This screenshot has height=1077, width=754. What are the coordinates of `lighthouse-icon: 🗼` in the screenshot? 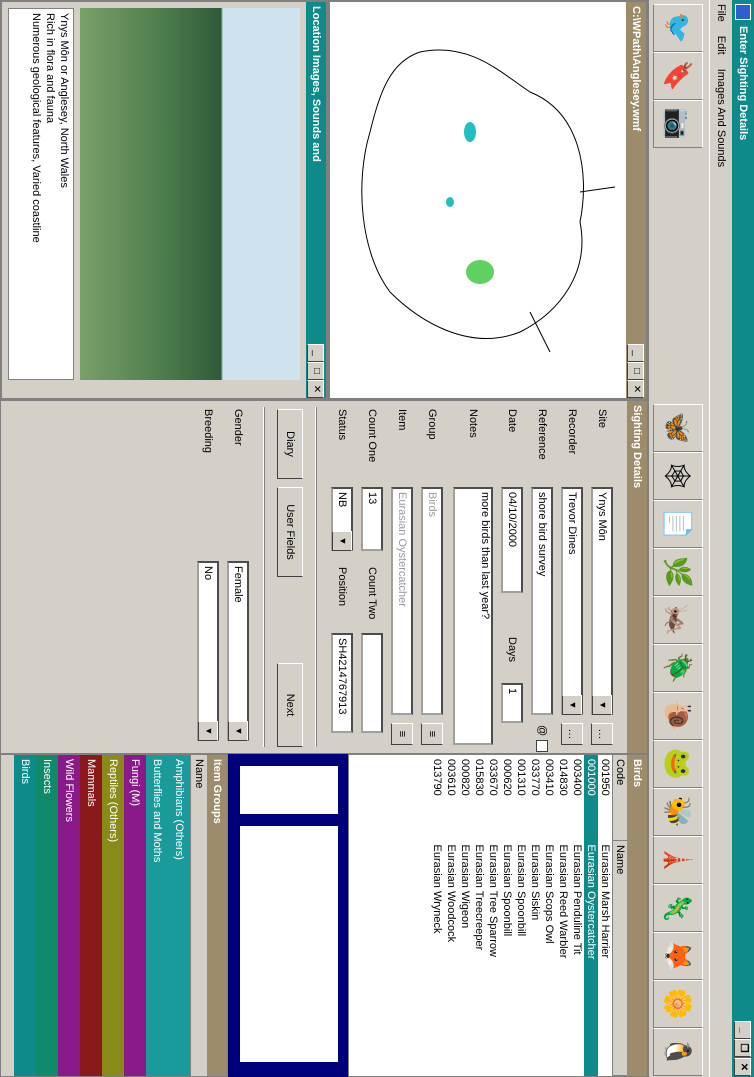 It's located at (678, 860).